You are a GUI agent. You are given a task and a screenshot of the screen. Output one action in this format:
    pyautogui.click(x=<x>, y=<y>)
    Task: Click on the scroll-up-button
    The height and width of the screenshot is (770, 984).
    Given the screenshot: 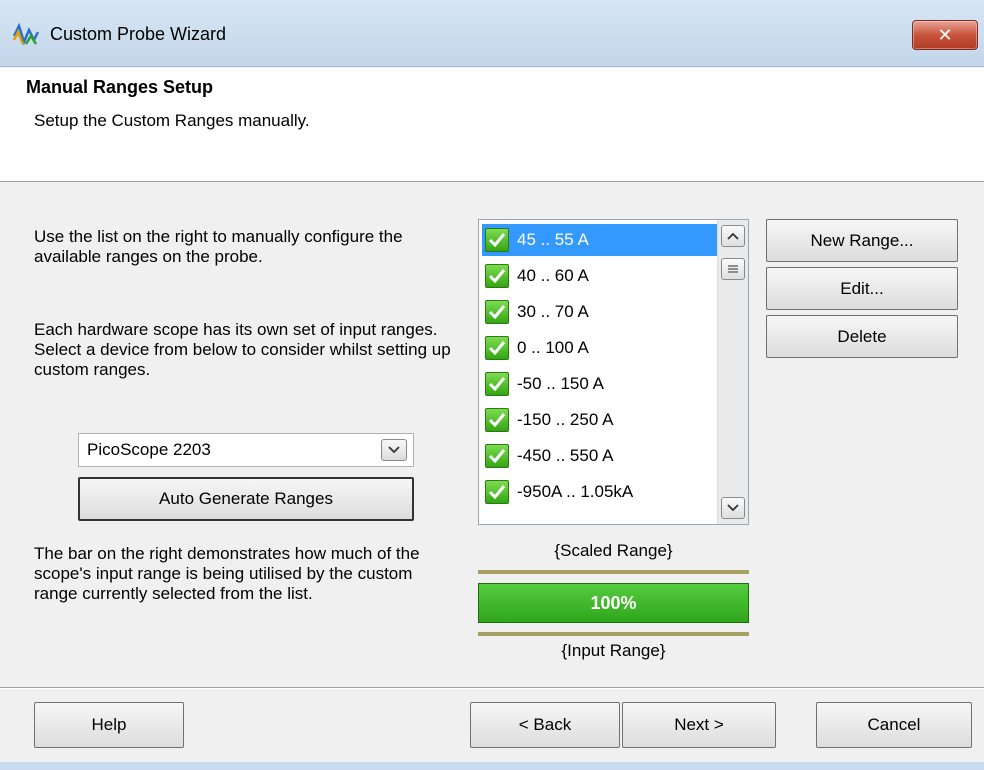 What is the action you would take?
    pyautogui.click(x=733, y=236)
    